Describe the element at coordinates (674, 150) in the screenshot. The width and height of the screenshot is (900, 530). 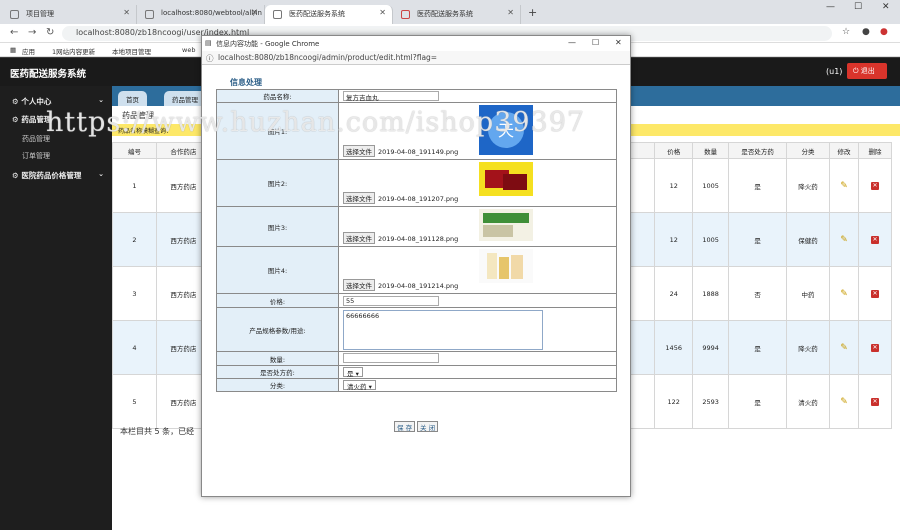
I see `table-header: 价格` at that location.